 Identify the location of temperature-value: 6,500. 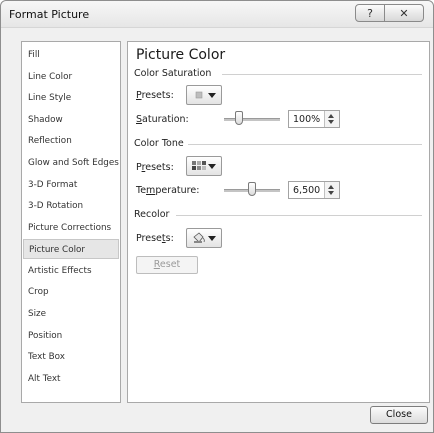
(307, 190).